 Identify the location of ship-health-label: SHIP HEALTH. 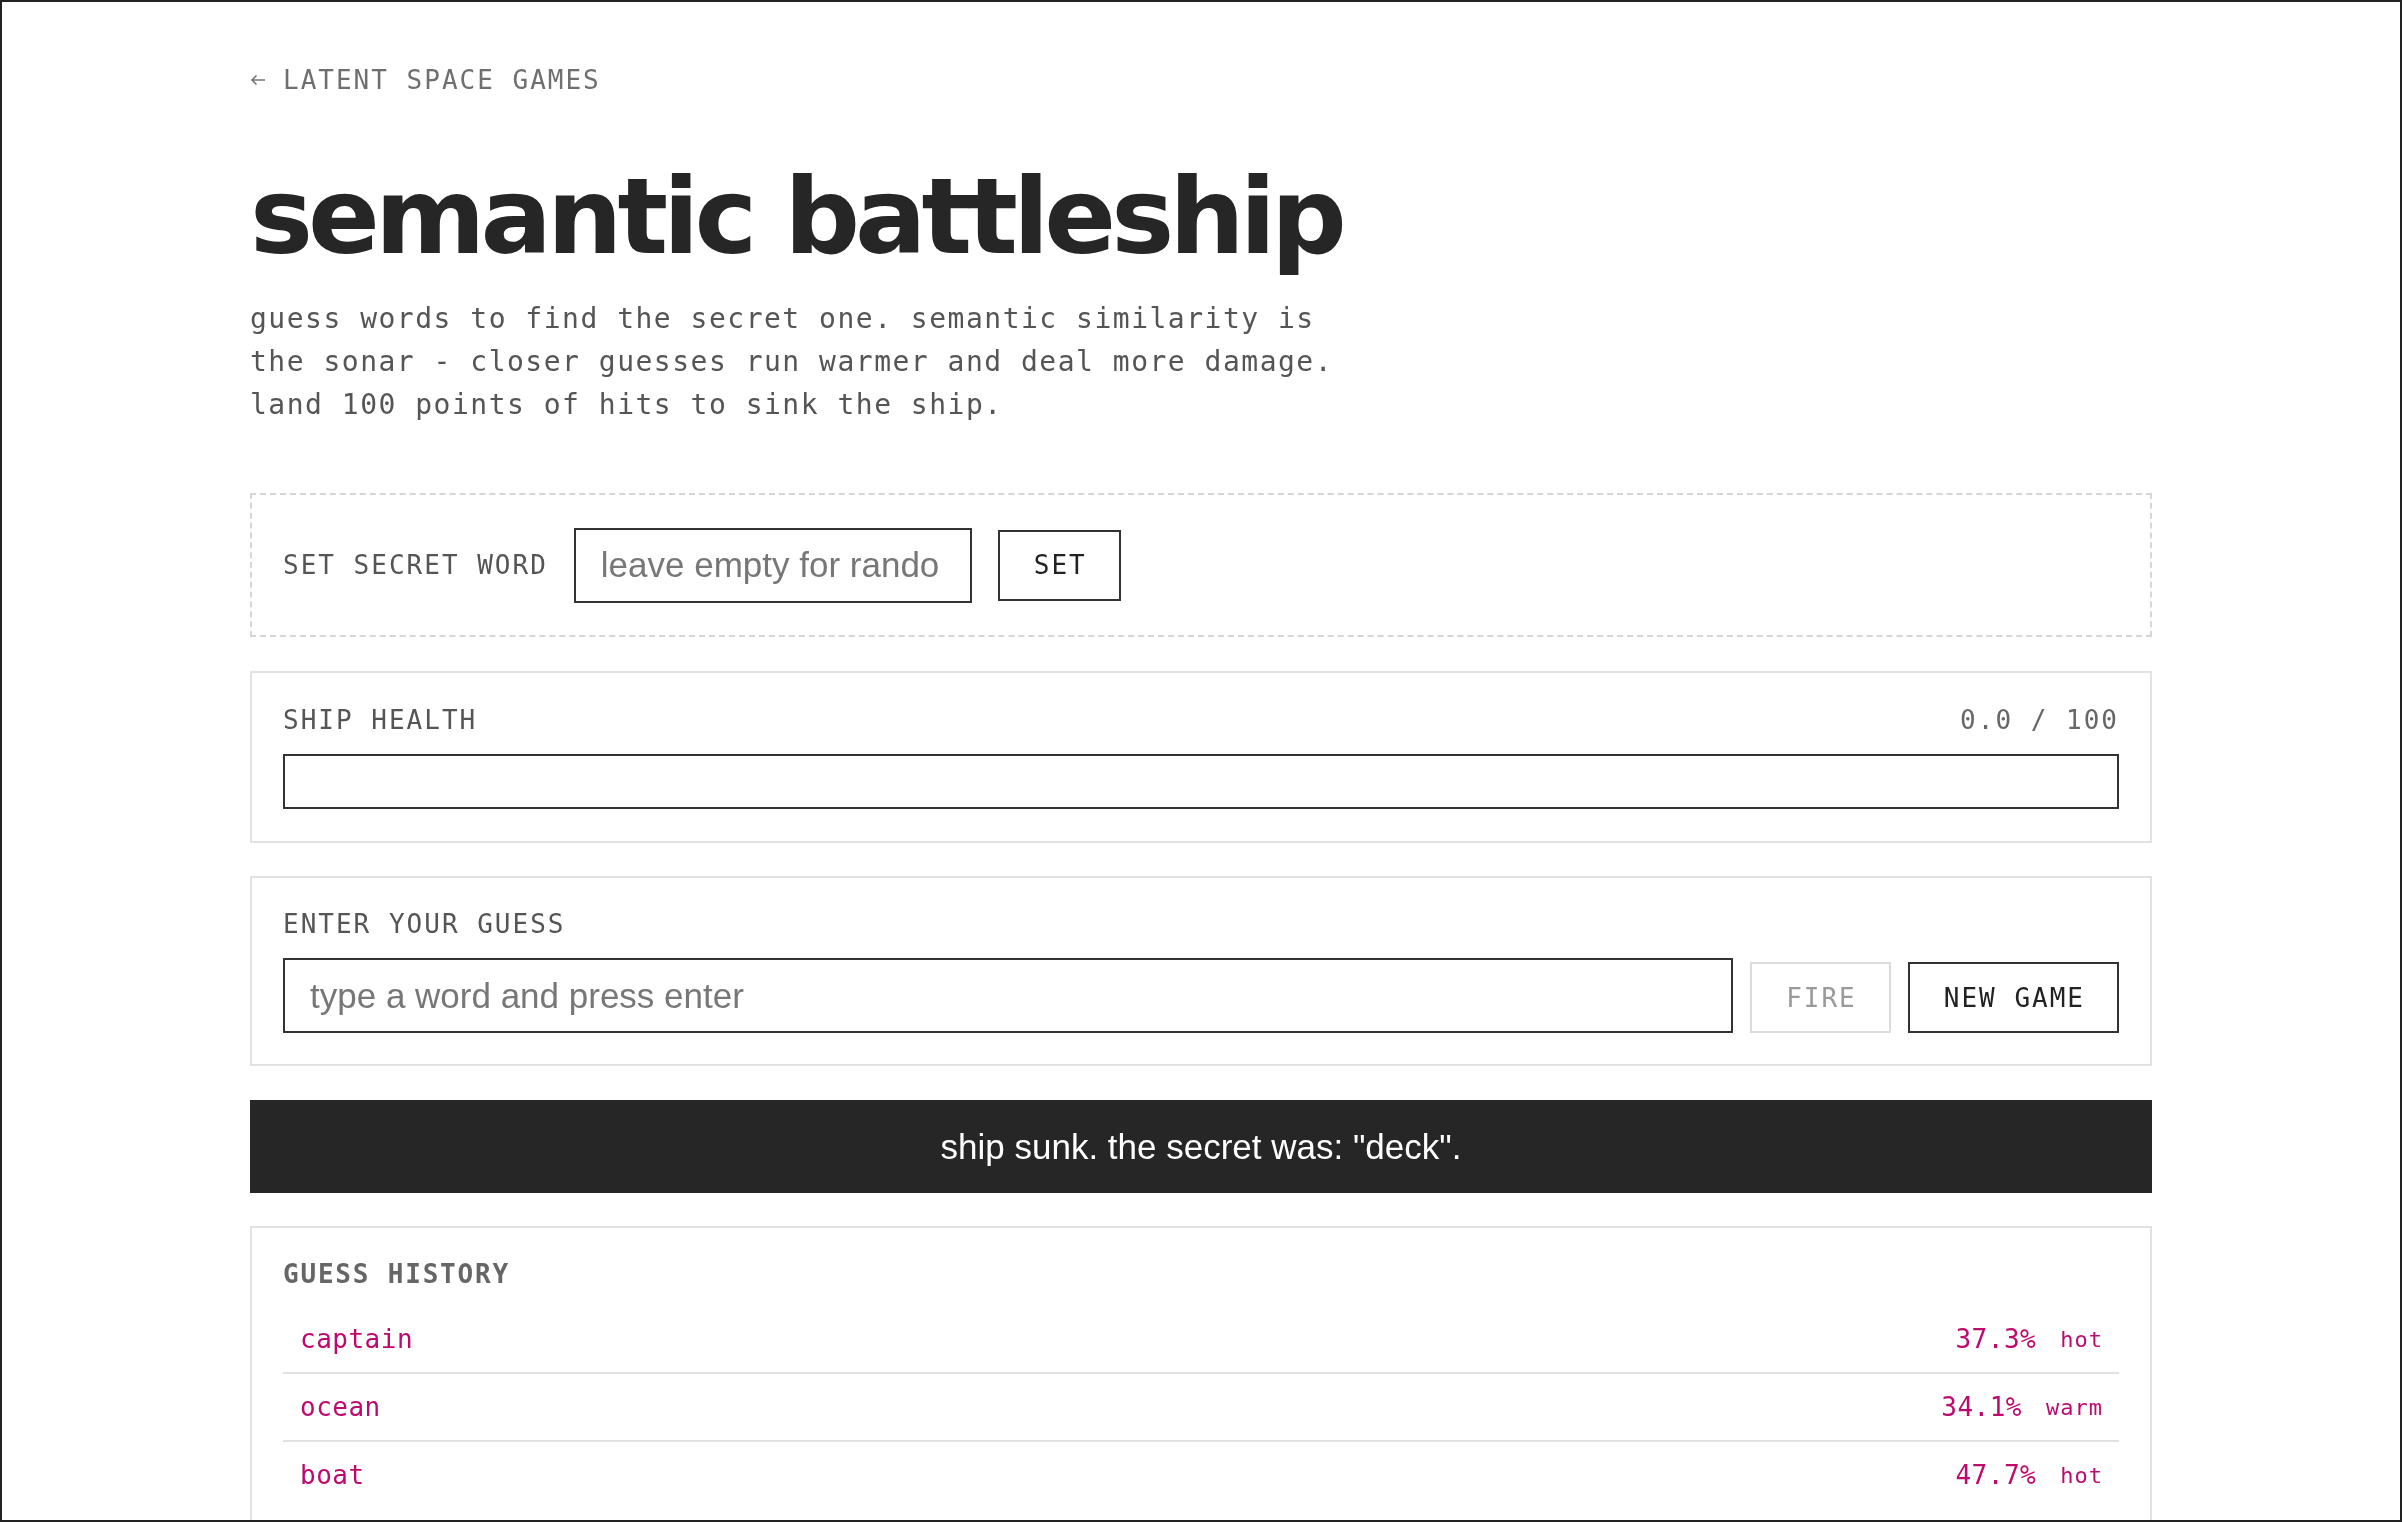
(380, 720).